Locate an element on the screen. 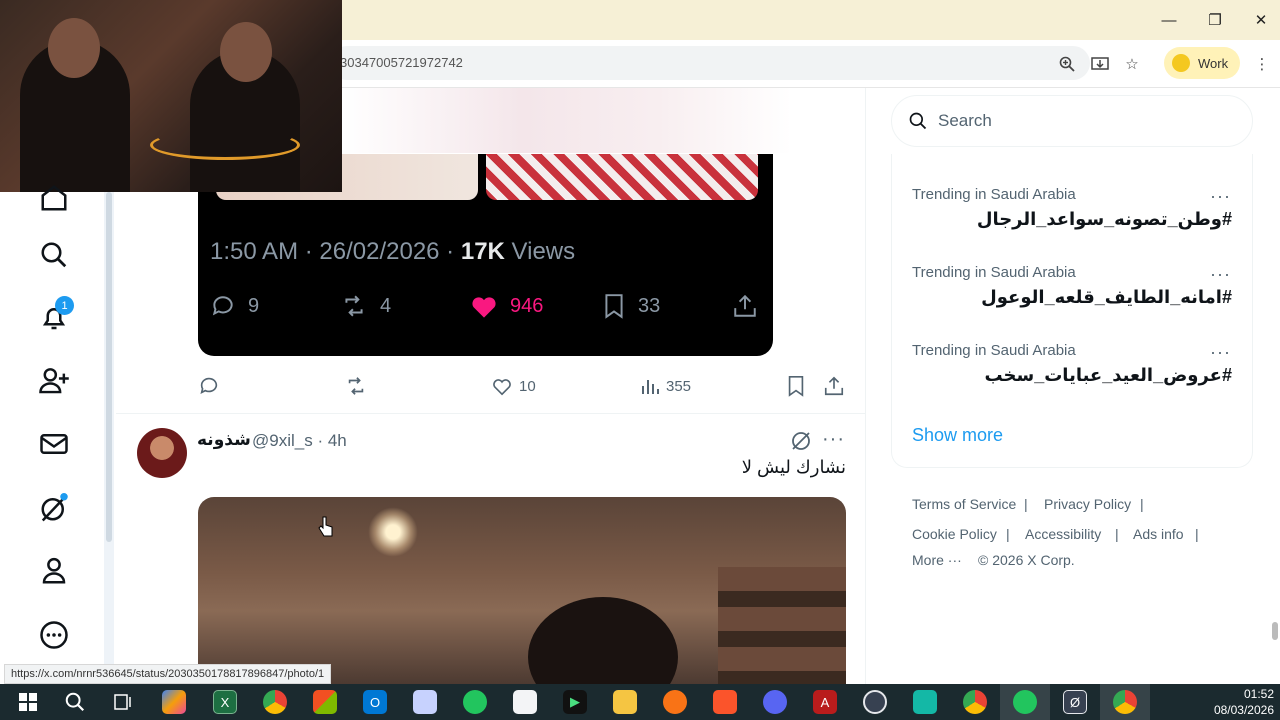  start-icon is located at coordinates (28, 702).